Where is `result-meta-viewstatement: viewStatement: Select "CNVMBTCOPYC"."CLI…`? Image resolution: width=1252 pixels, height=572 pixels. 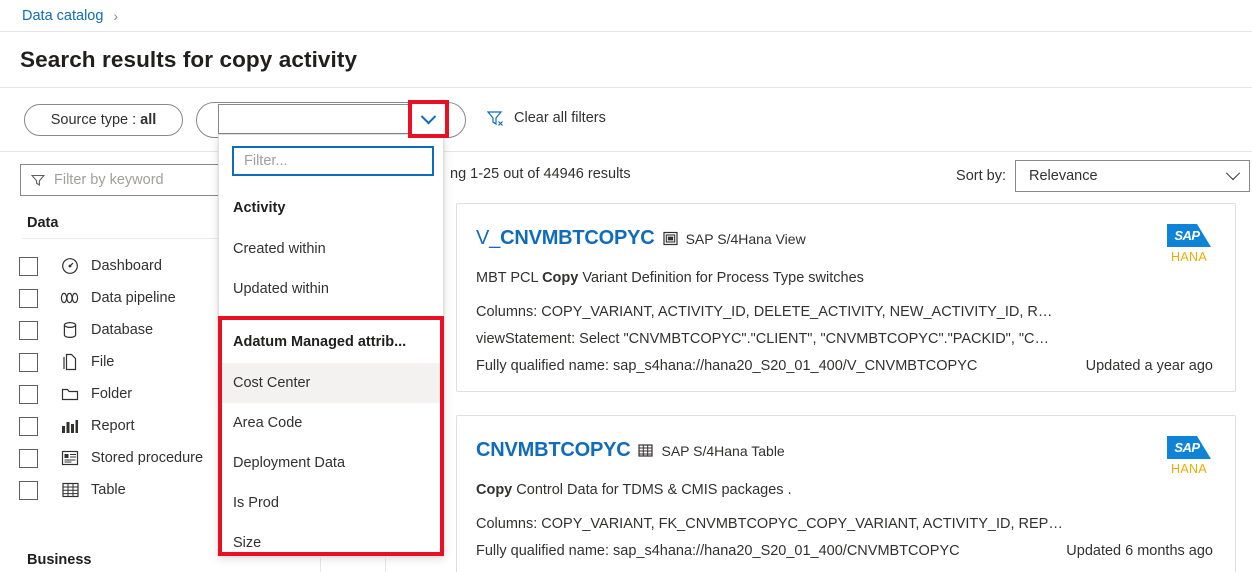 result-meta-viewstatement: viewStatement: Select "CNVMBTCOPYC"."CLI… is located at coordinates (762, 339).